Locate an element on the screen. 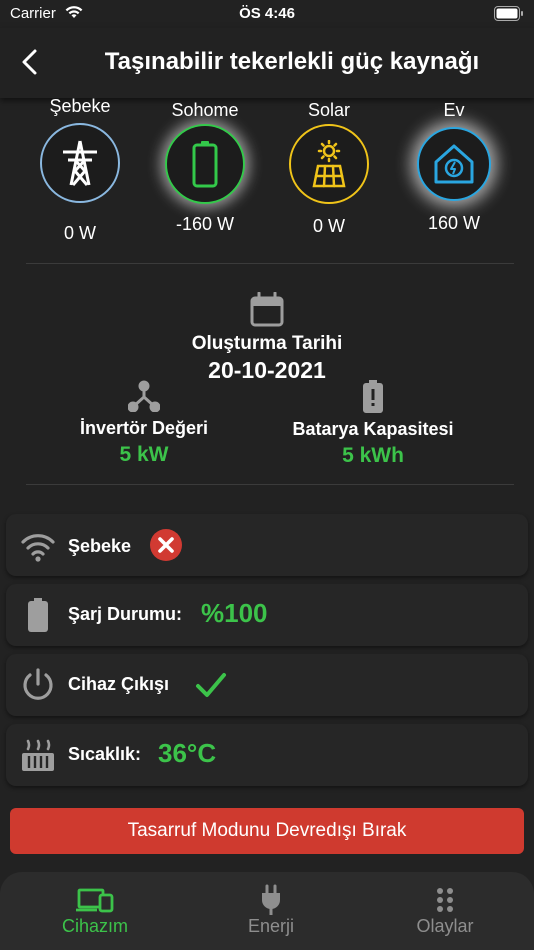  battery-icon is located at coordinates (205, 164).